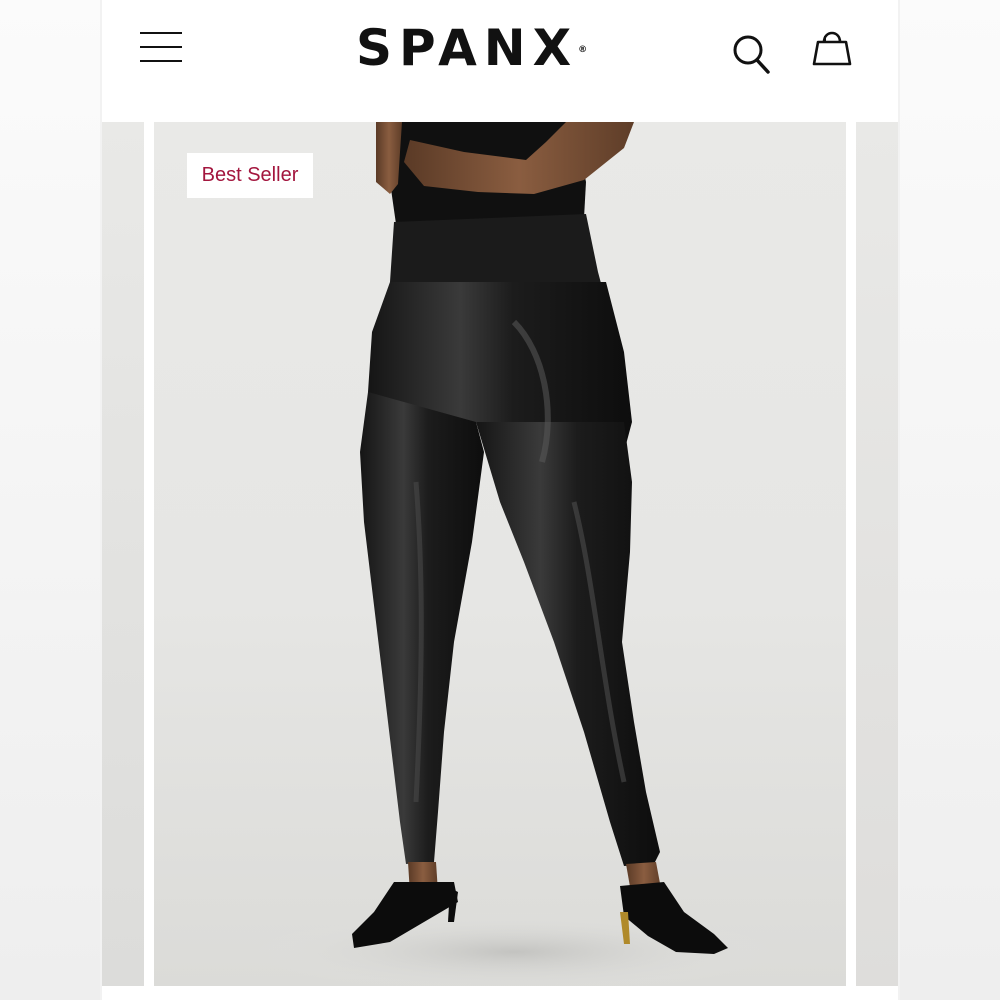 Image resolution: width=1000 pixels, height=1000 pixels. Describe the element at coordinates (832, 48) in the screenshot. I see `shopping-bag-icon` at that location.